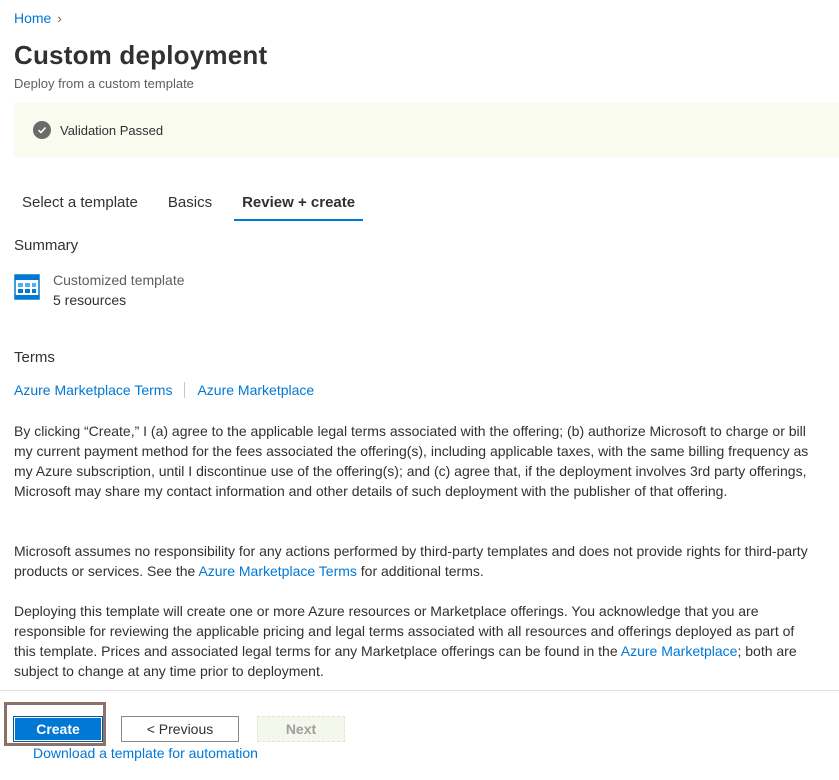 This screenshot has height=780, width=839. Describe the element at coordinates (679, 651) in the screenshot. I see `inline-marketplace-link: Azure Marketplace` at that location.